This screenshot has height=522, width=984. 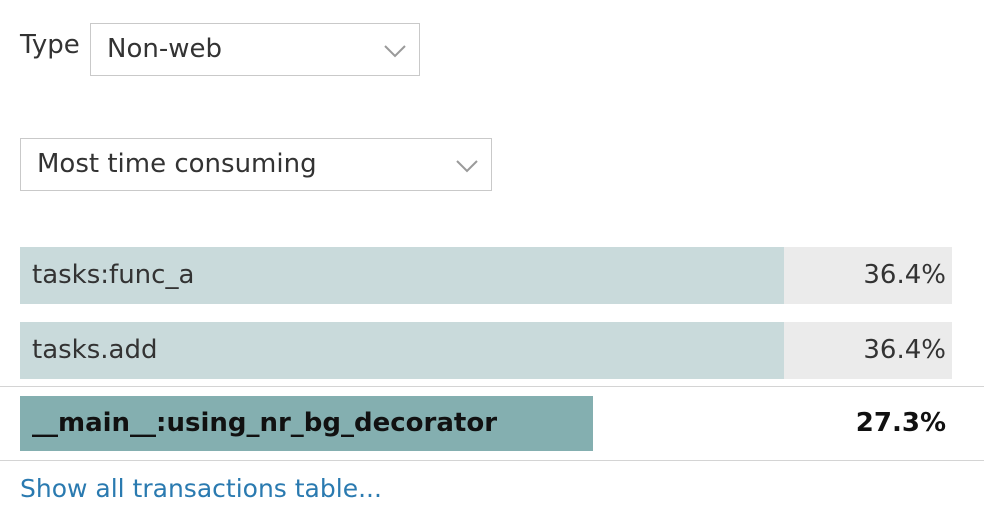 I want to click on transaction-row: tasks:func_a 36.4%, so click(x=486, y=275).